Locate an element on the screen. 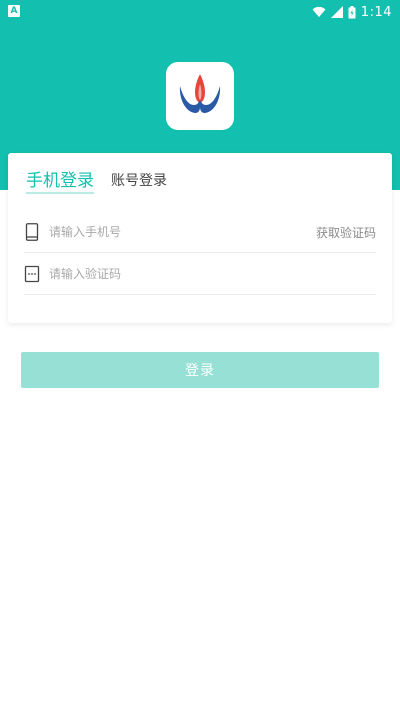  login-tabs: 手机登录 账号登录 is located at coordinates (200, 177).